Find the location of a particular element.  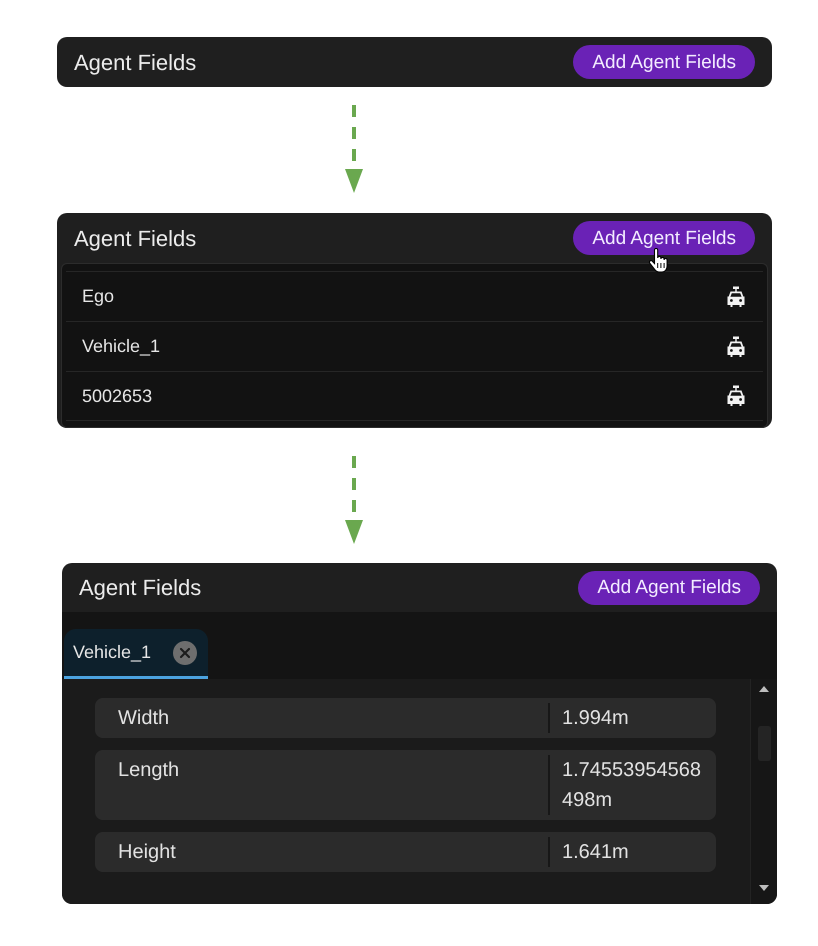

hand-cursor-icon is located at coordinates (658, 260).